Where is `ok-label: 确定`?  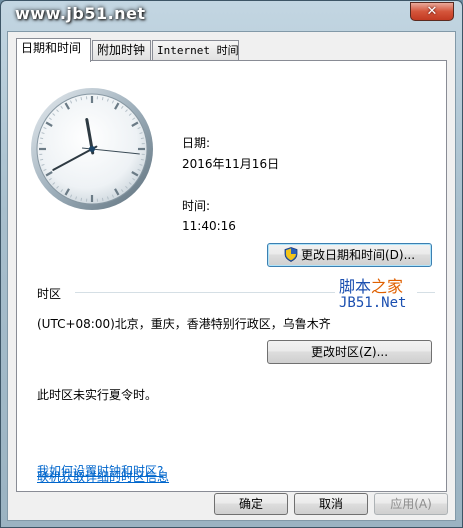
ok-label: 确定 is located at coordinates (250, 504).